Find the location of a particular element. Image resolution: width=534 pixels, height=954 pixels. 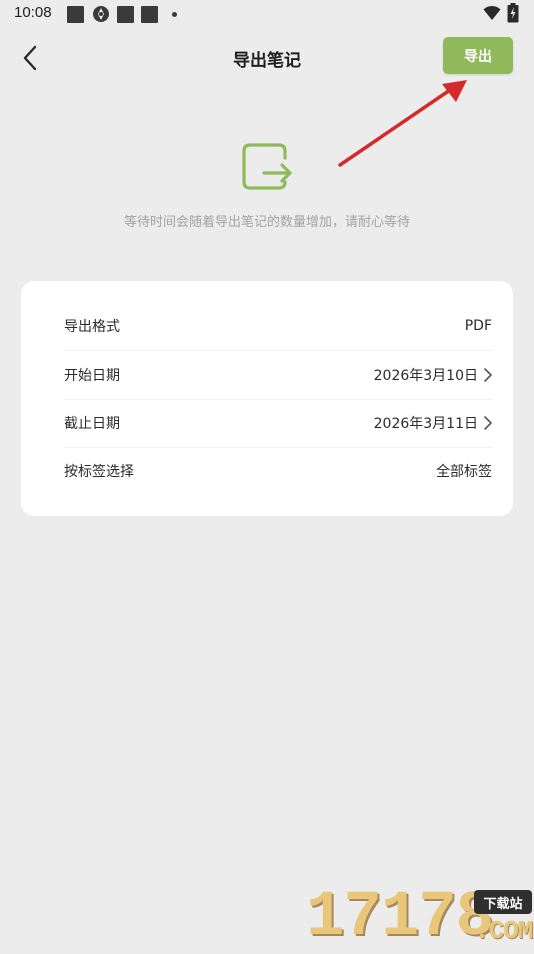

battery-charging-icon is located at coordinates (513, 13).